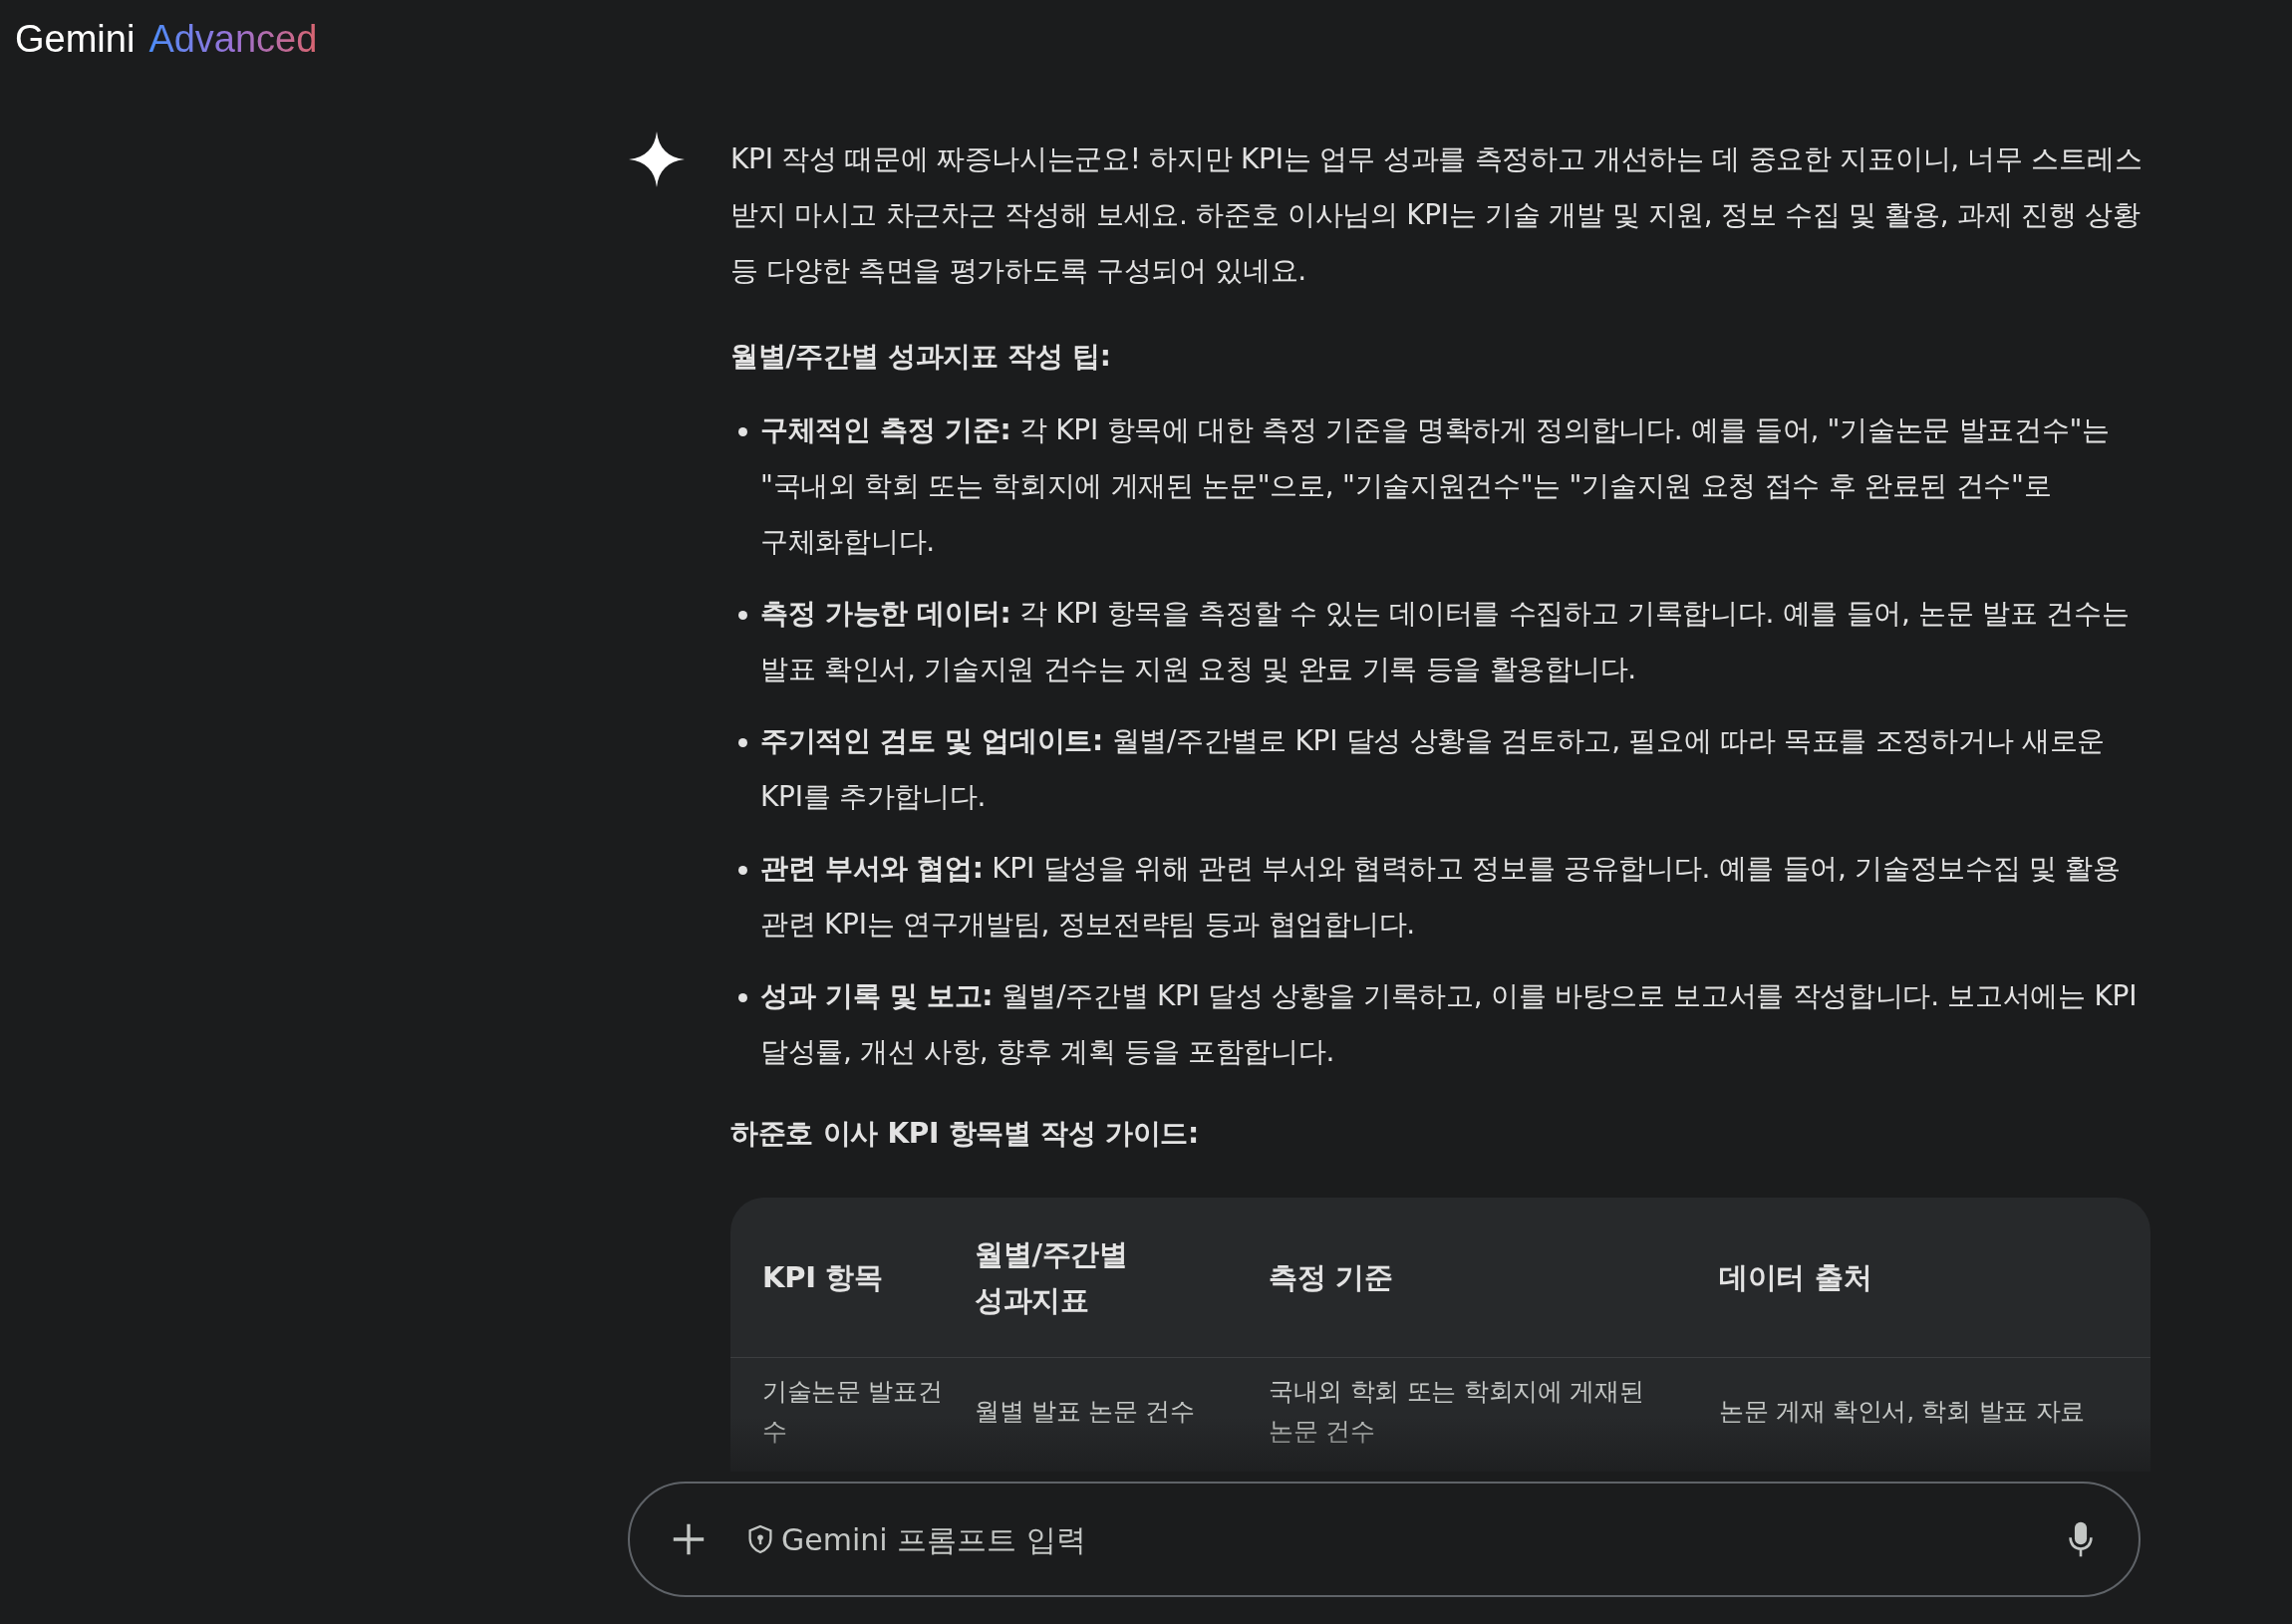 This screenshot has height=1624, width=2292. Describe the element at coordinates (852, 1412) in the screenshot. I see `table-cell: 기술논문 발표건수` at that location.